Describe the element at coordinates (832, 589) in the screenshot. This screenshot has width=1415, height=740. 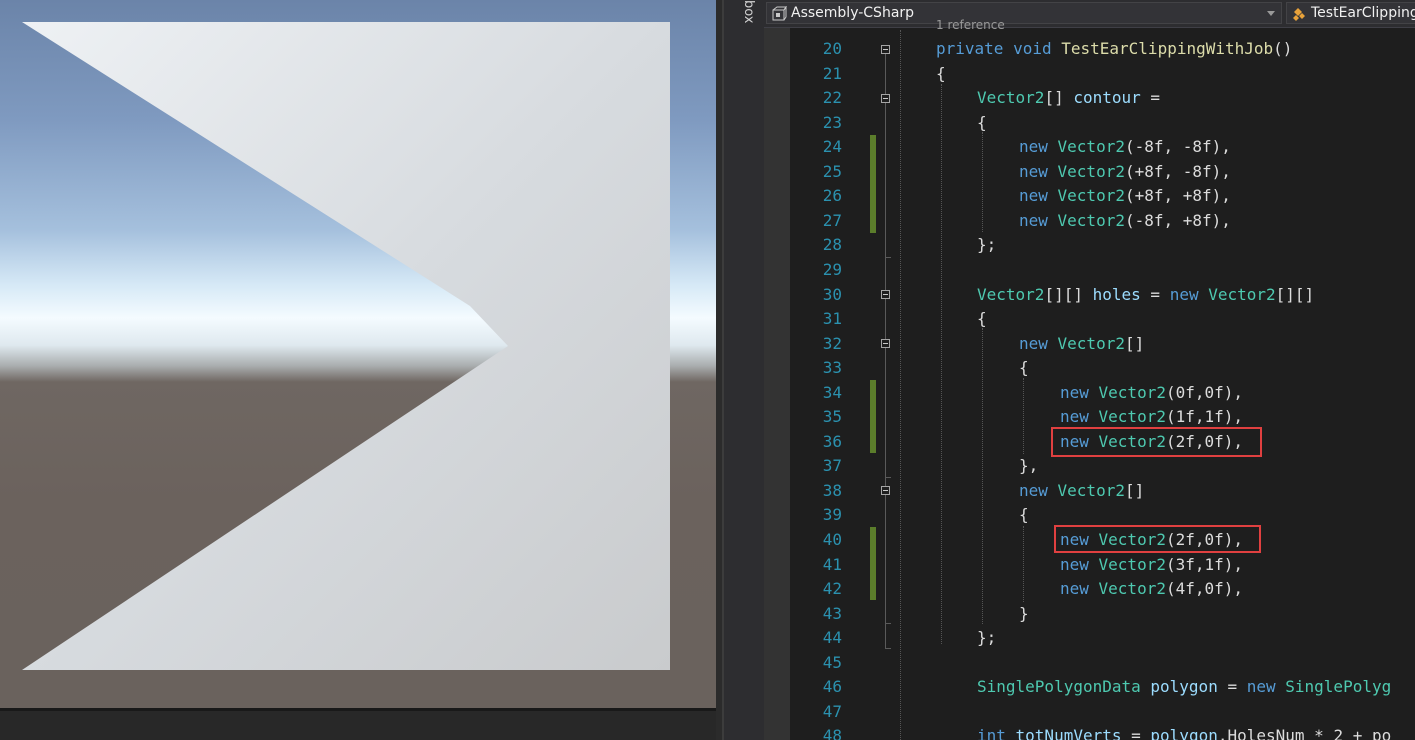
I see `line-number: 42` at that location.